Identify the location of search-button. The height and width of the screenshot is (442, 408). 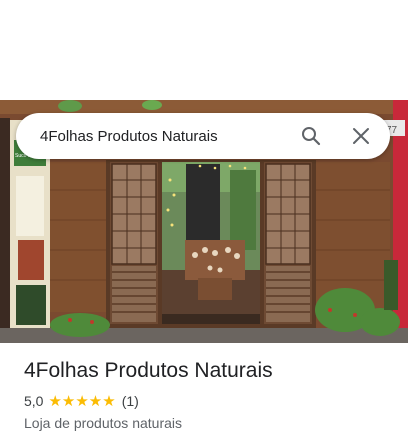
(311, 136).